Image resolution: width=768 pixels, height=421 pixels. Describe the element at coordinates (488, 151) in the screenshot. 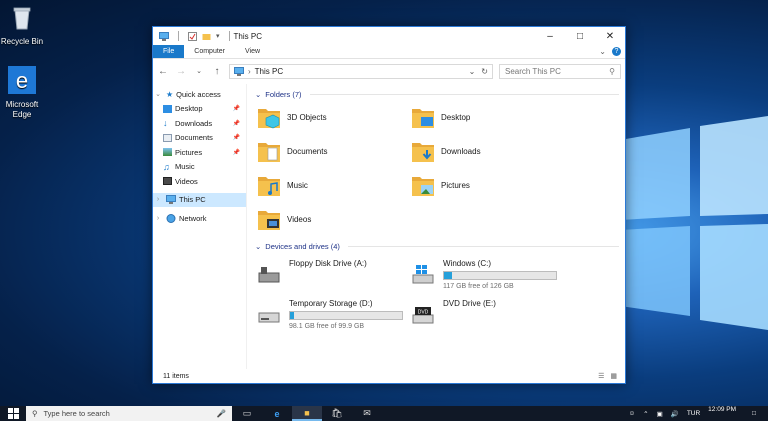

I see `folder-item: Downloads` at that location.